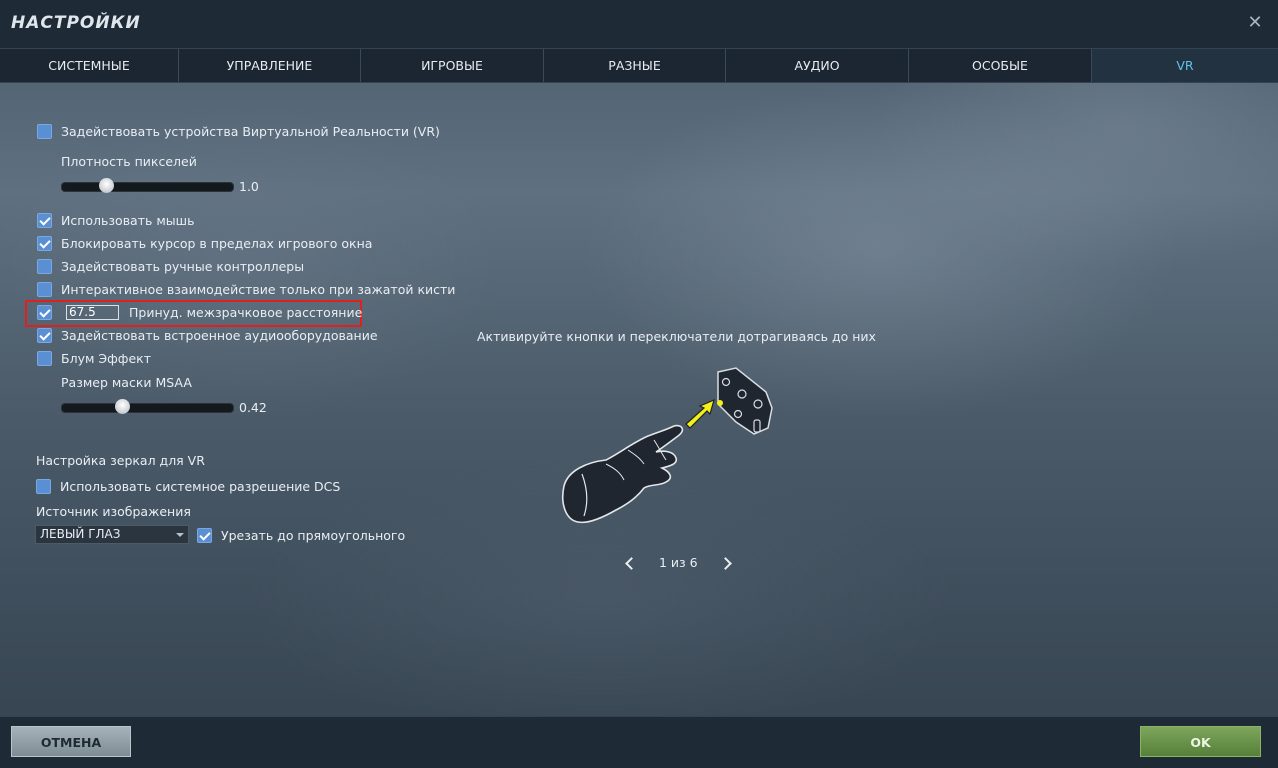 The image size is (1278, 768). What do you see at coordinates (727, 563) in the screenshot?
I see `next-page-button` at bounding box center [727, 563].